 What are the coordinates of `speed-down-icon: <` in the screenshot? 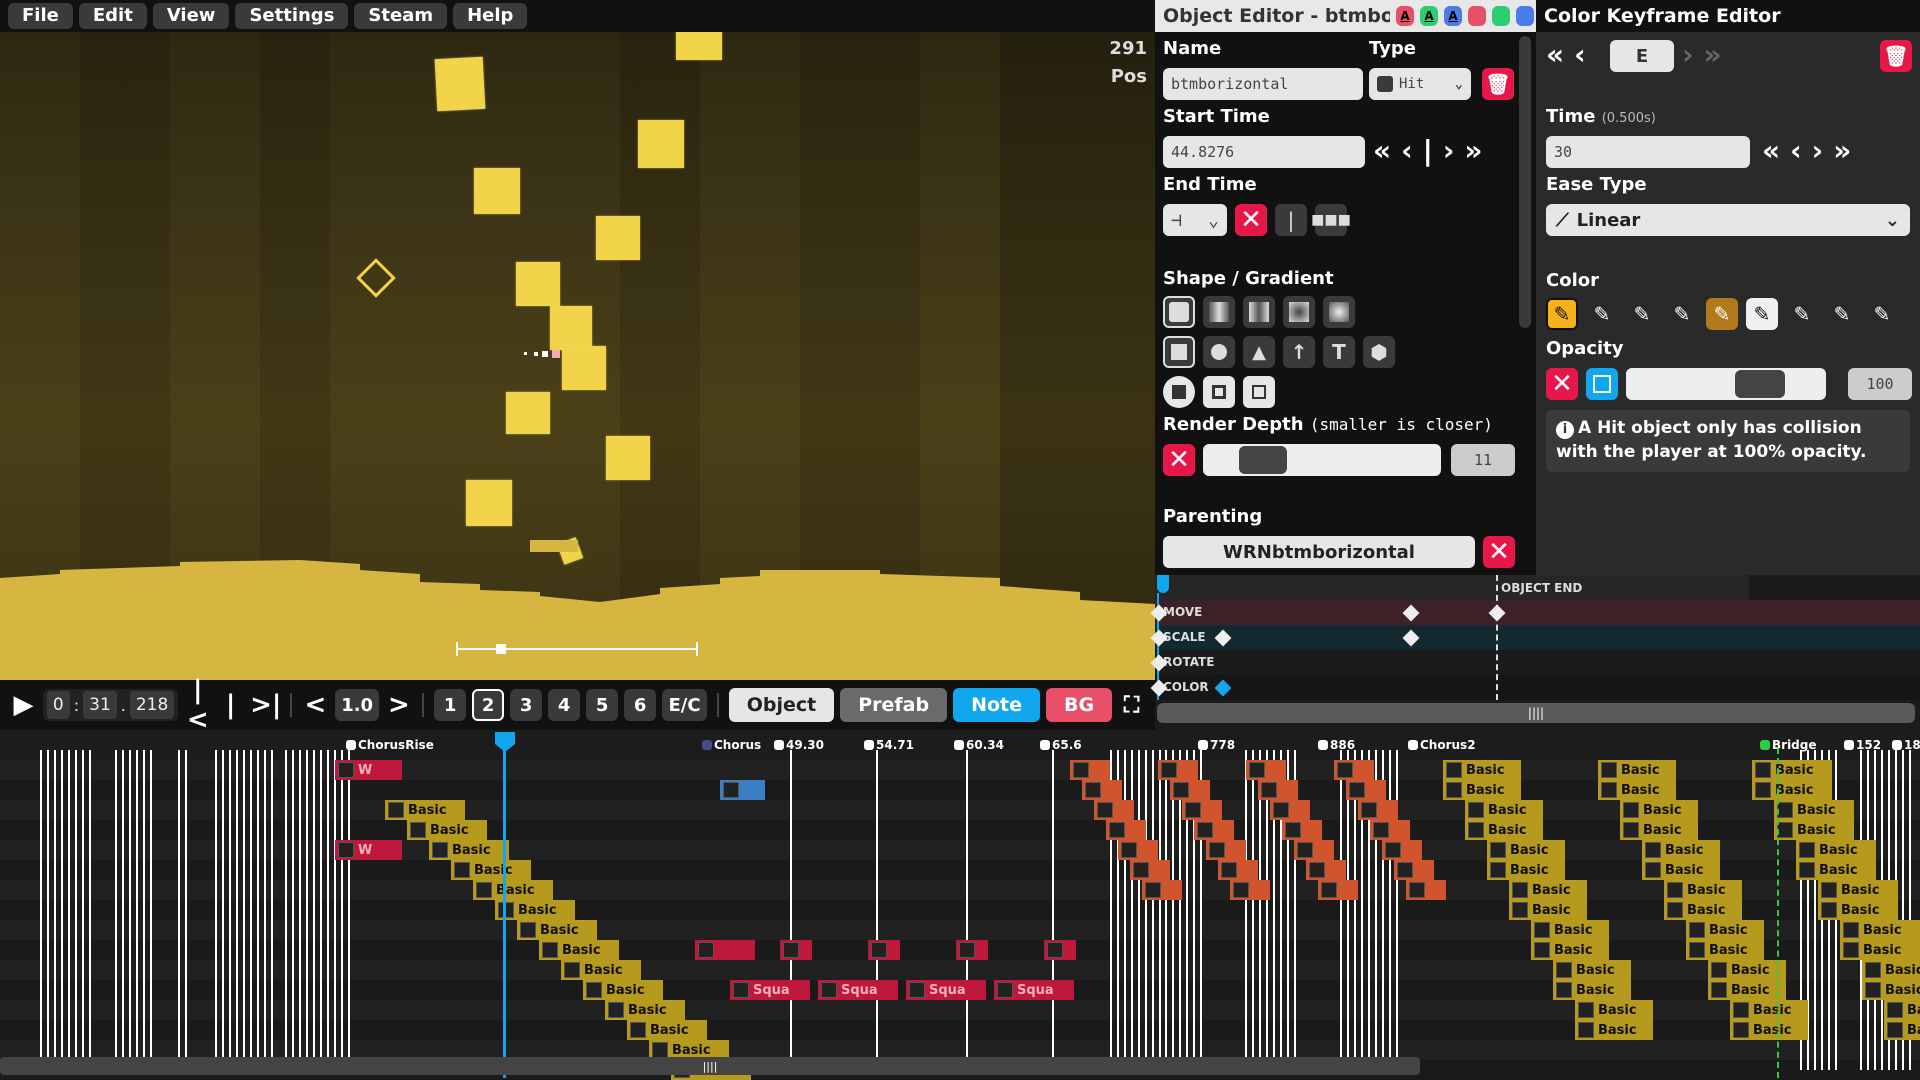 It's located at (315, 705).